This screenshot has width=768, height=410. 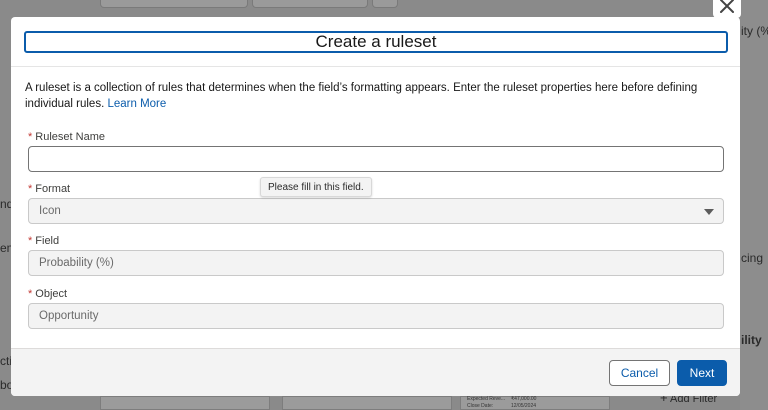 I want to click on card-field-label: Close Date:, so click(x=480, y=406).